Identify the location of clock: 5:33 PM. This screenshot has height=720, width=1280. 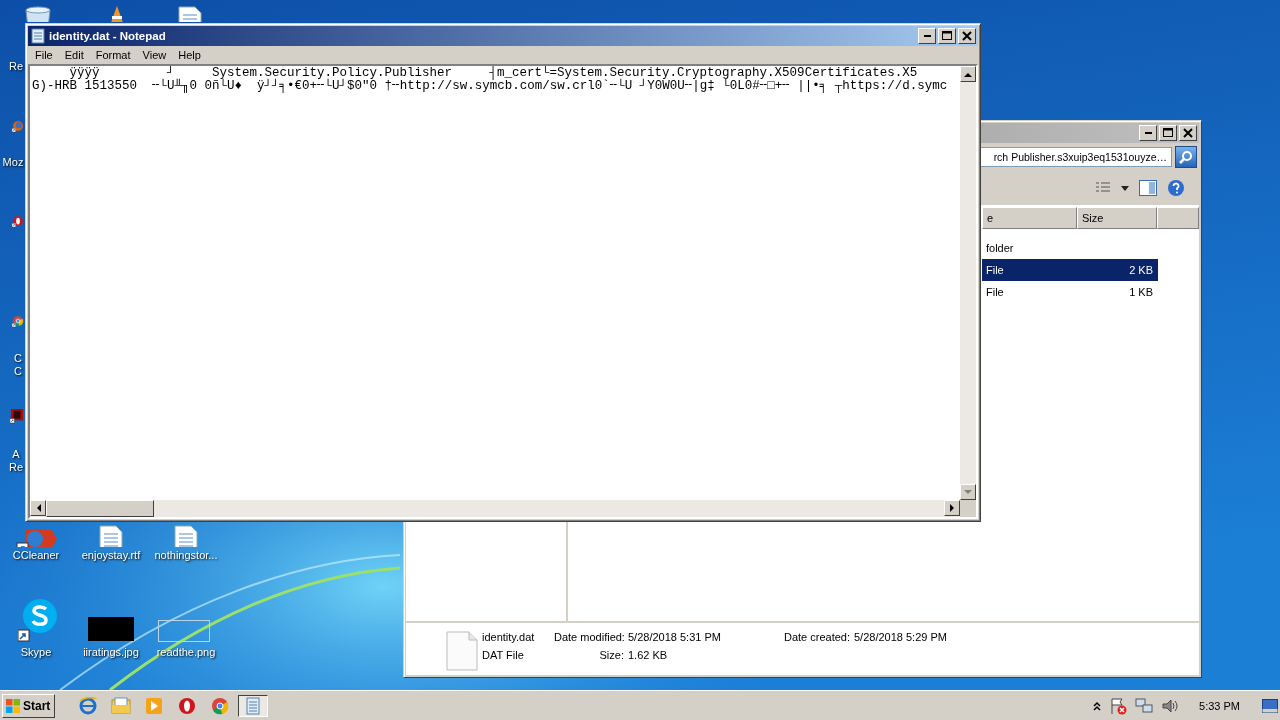
(1219, 705).